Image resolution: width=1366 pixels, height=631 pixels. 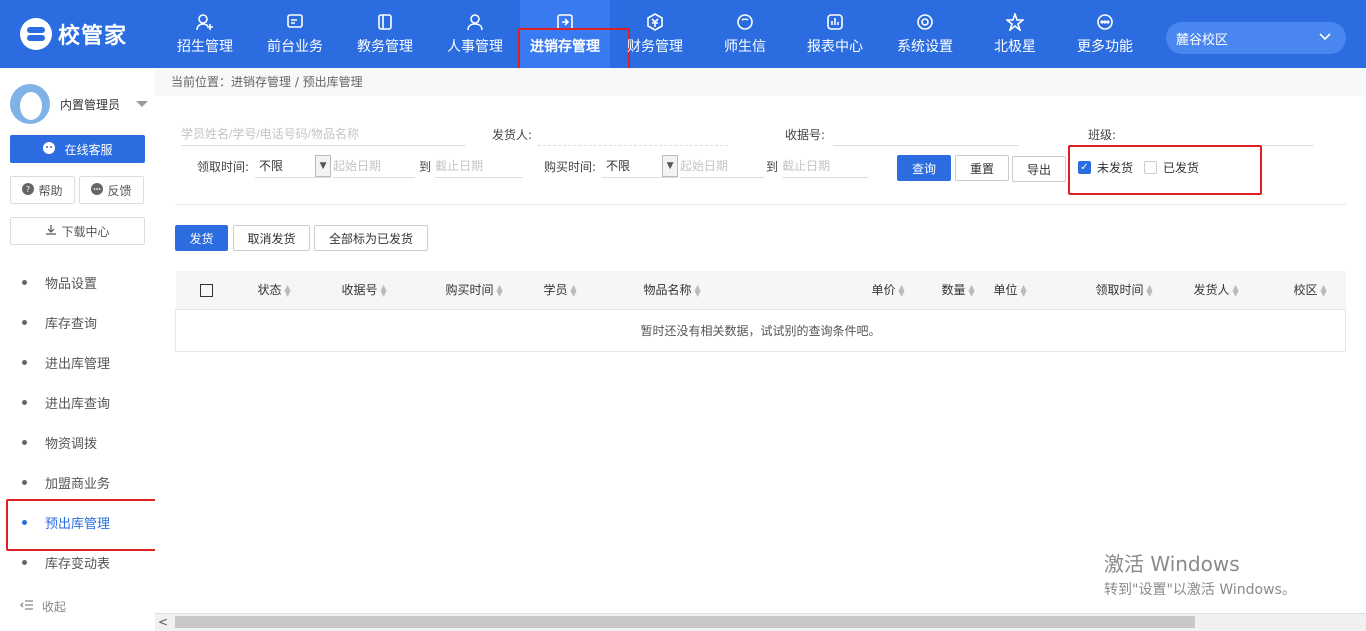 What do you see at coordinates (271, 166) in the screenshot?
I see `receive-time-value: 不限` at bounding box center [271, 166].